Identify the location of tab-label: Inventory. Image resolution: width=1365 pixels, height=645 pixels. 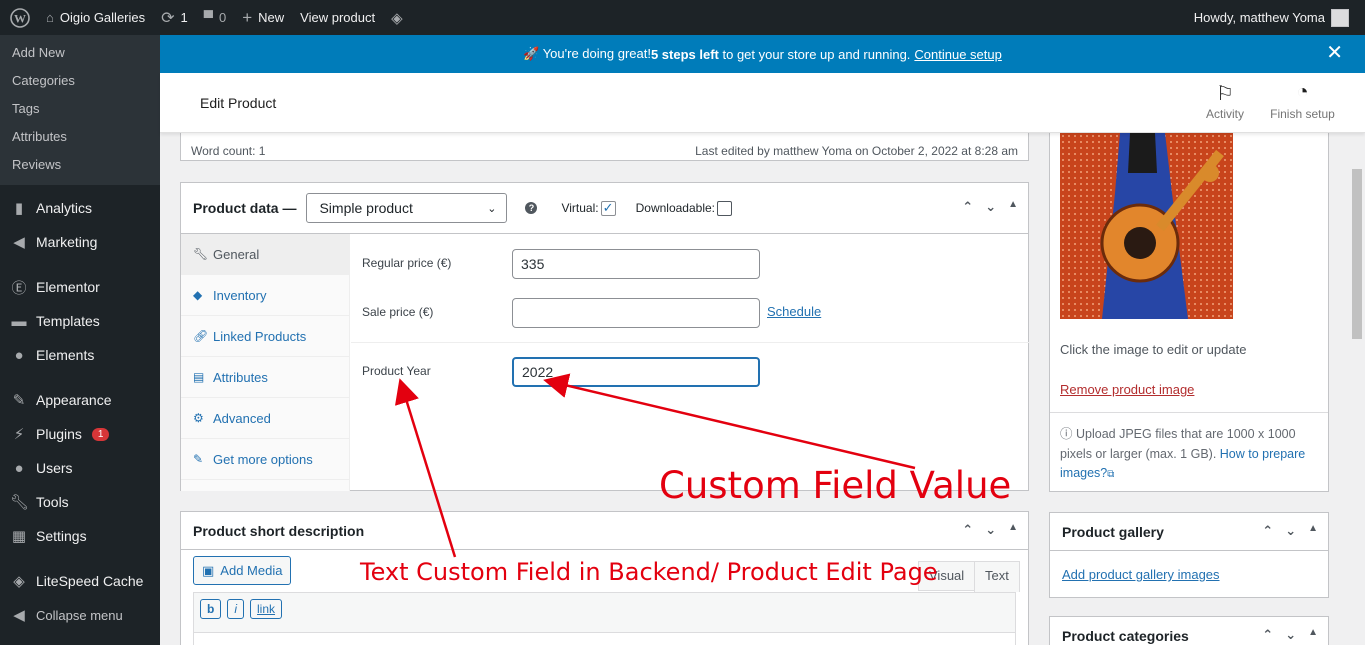
(240, 295).